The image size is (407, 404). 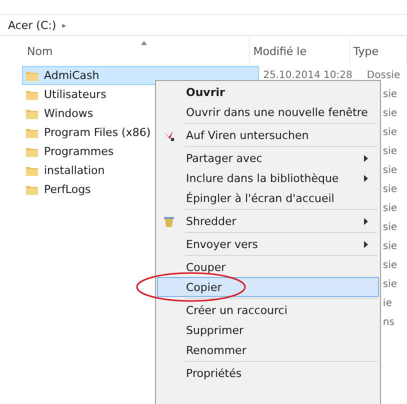 What do you see at coordinates (137, 51) in the screenshot?
I see `column-header: Nom` at bounding box center [137, 51].